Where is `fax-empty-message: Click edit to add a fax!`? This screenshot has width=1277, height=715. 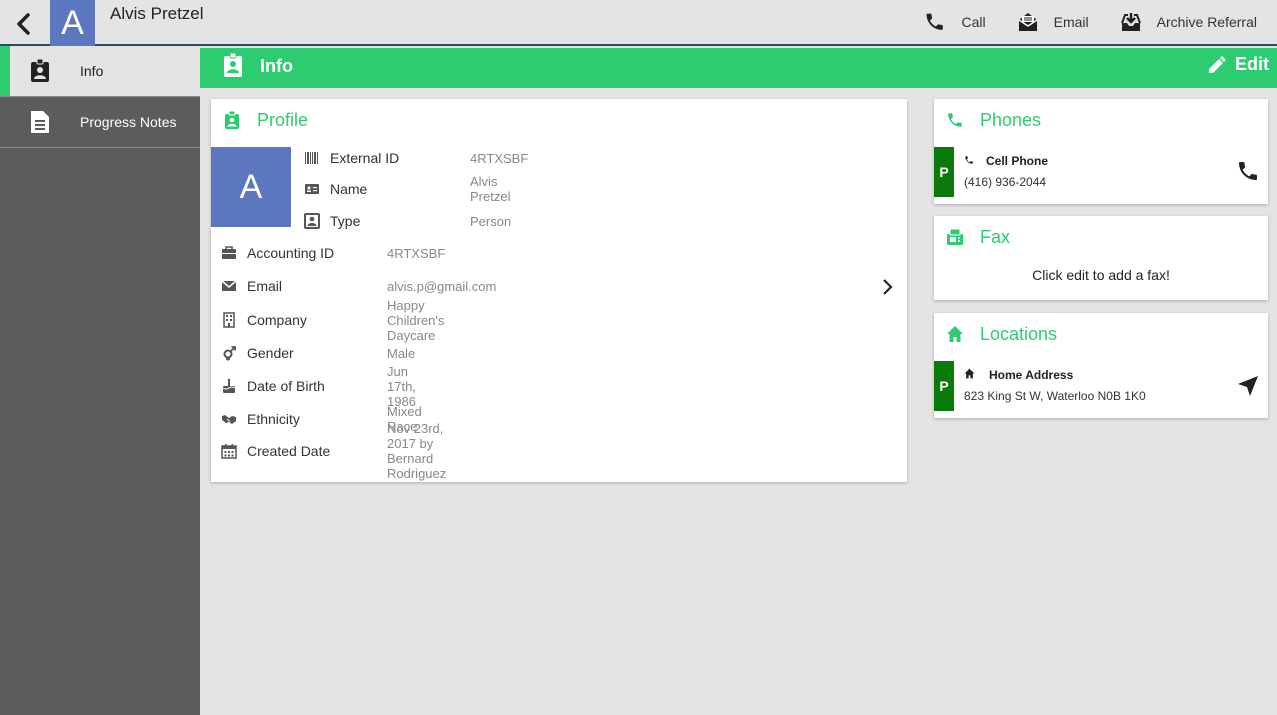 fax-empty-message: Click edit to add a fax! is located at coordinates (1101, 275).